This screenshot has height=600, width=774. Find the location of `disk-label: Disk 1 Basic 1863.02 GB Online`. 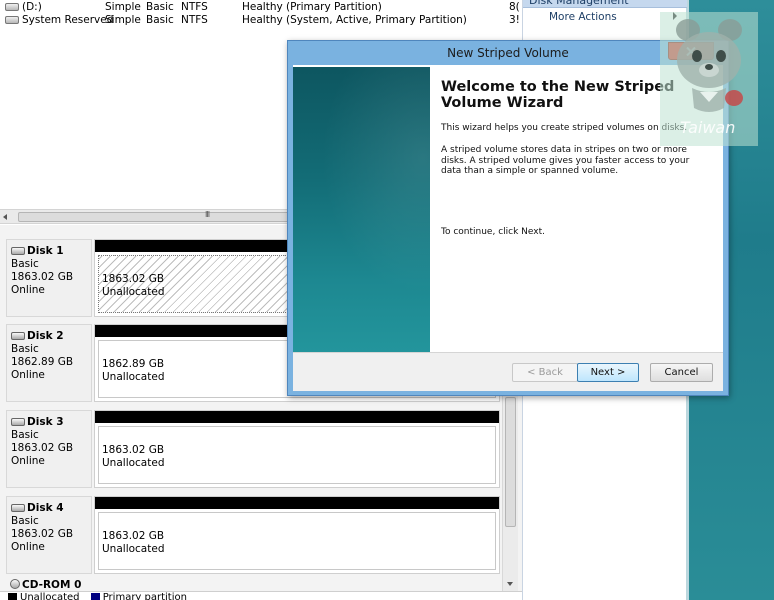

disk-label: Disk 1 Basic 1863.02 GB Online is located at coordinates (49, 278).